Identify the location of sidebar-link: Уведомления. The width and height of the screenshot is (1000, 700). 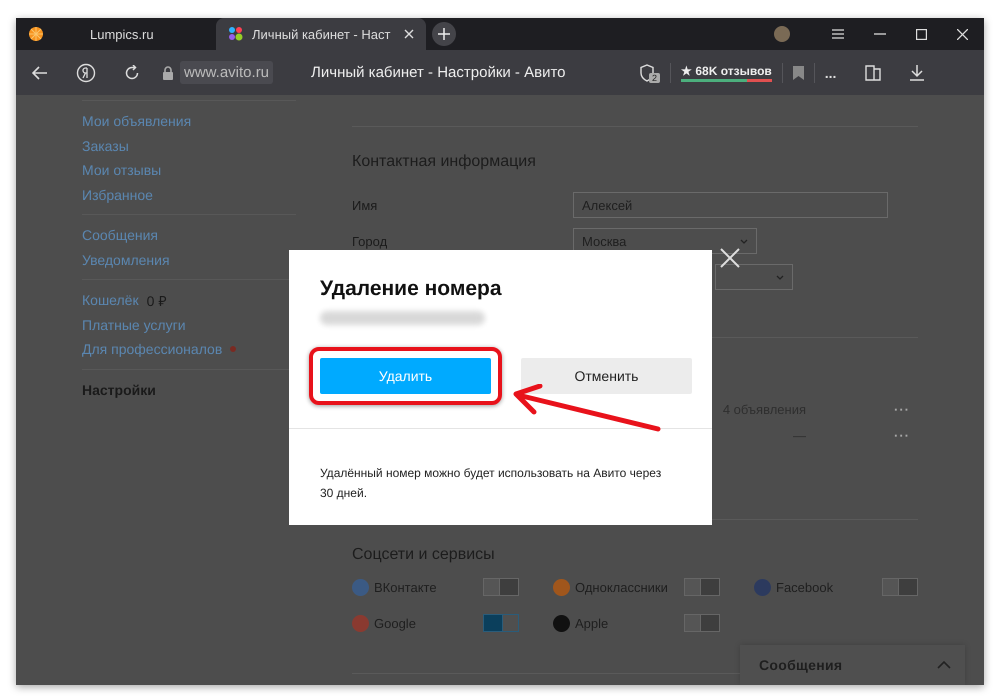
(126, 260).